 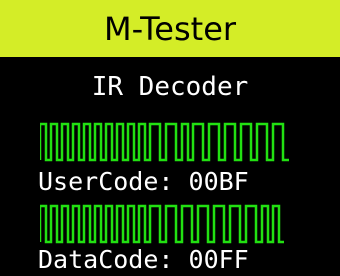 I want to click on datacode-readout: DataCode: 00FF, so click(x=143, y=259).